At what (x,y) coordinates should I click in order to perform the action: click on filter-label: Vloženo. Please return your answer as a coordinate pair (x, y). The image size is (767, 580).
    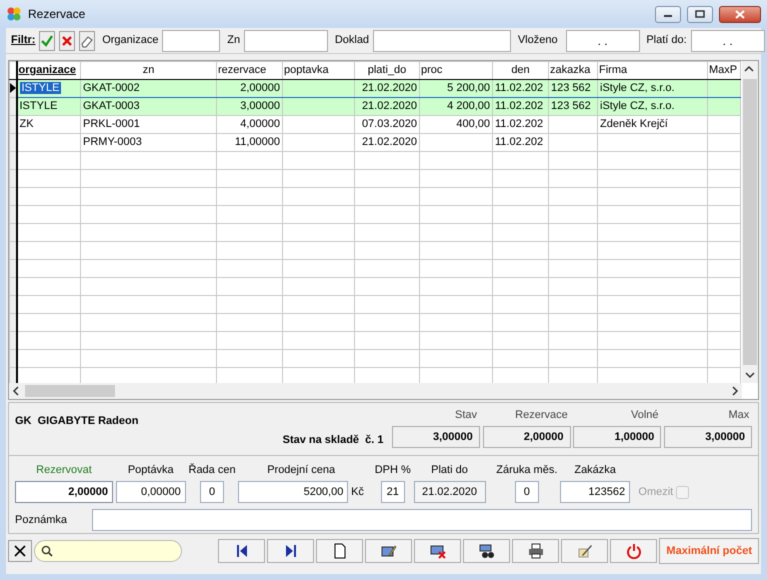
    Looking at the image, I should click on (538, 40).